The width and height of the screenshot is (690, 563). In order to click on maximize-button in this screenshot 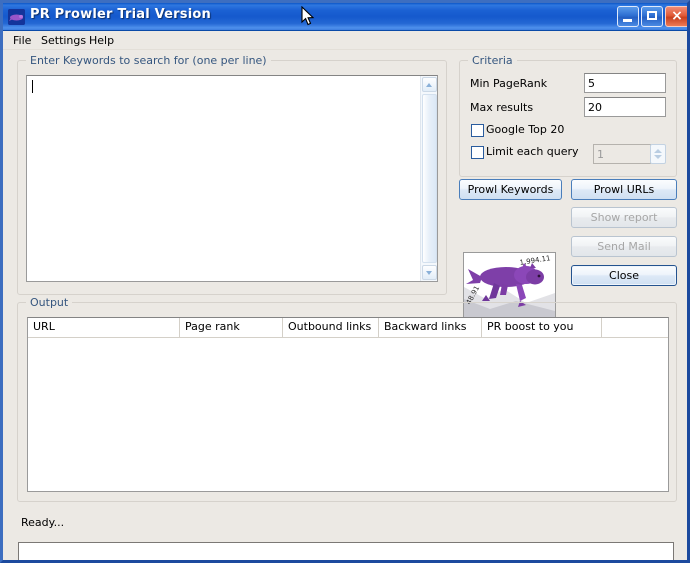, I will do `click(652, 16)`.